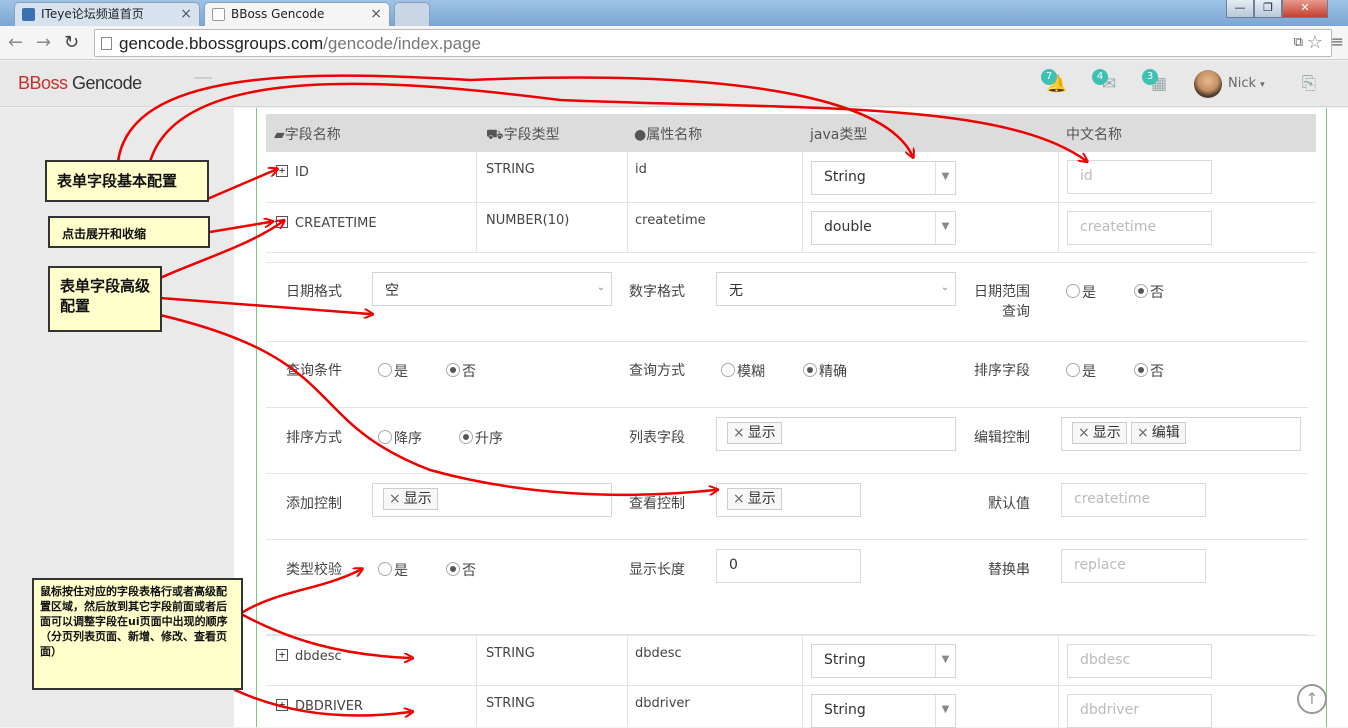 The height and width of the screenshot is (728, 1348). I want to click on display-length-input: 0, so click(788, 566).